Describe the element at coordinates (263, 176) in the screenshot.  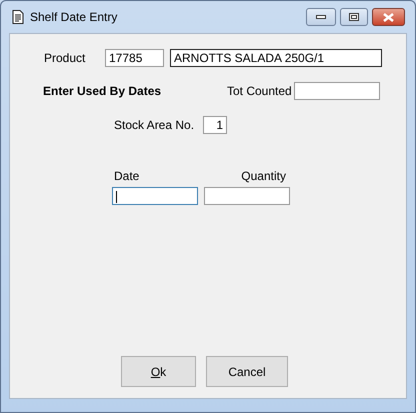
I see `quantity-label: Quantity` at that location.